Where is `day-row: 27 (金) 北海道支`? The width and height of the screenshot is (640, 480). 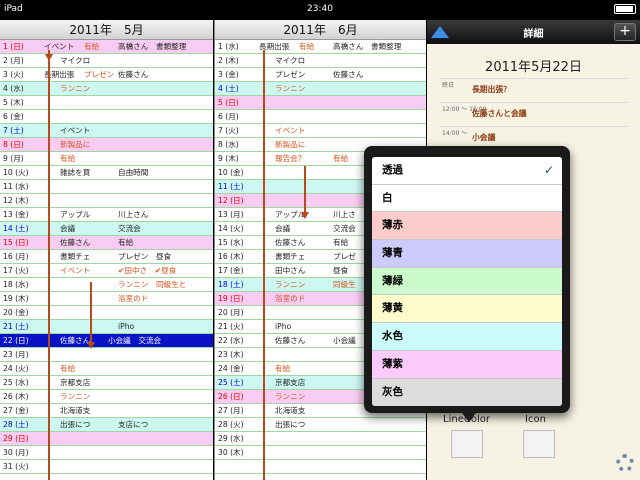 day-row: 27 (金) 北海道支 is located at coordinates (106, 411).